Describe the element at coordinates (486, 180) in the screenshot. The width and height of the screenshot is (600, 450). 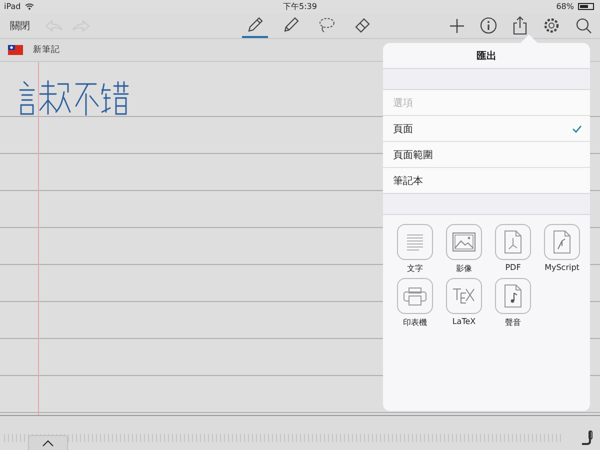
I see `option-row: 筆記本` at that location.